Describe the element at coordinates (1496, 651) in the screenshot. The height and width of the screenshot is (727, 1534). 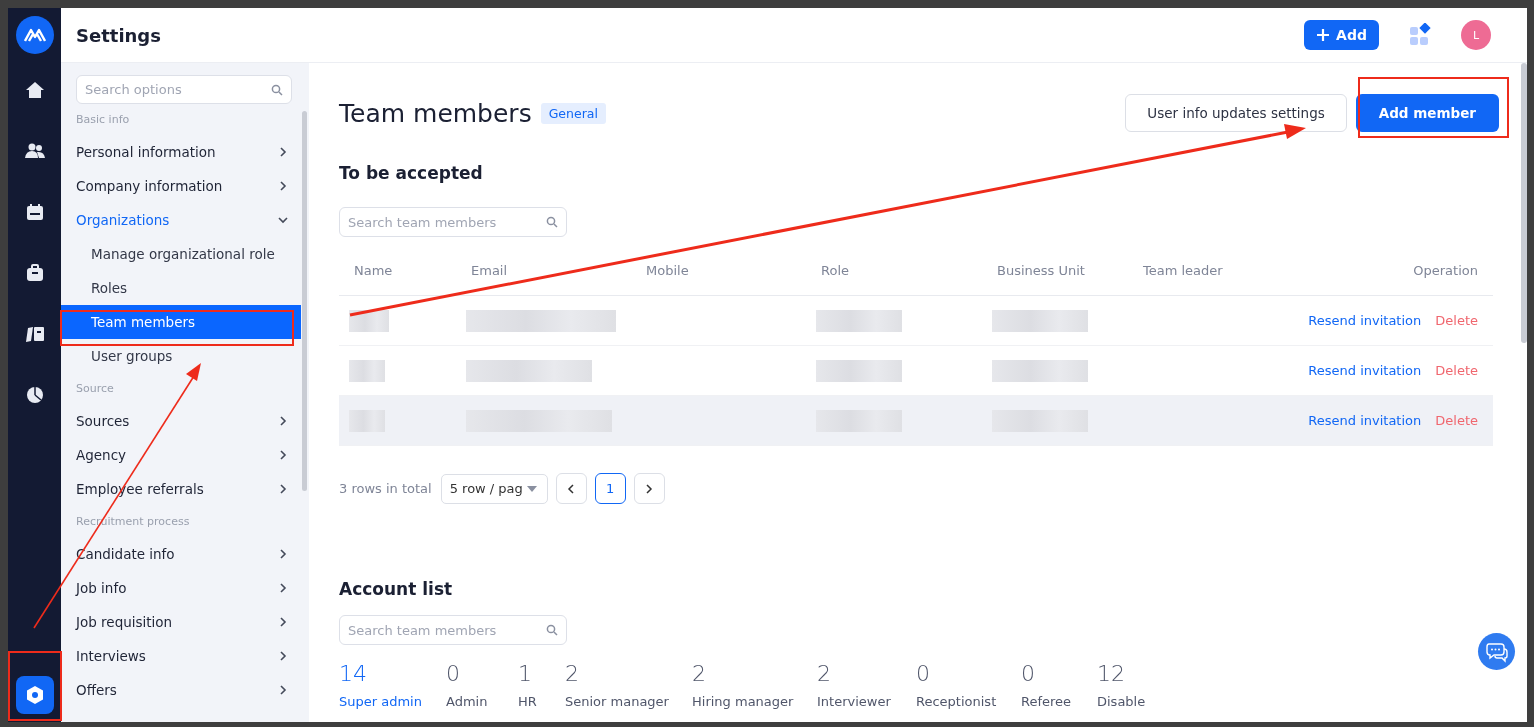
I see `chat-icon` at that location.